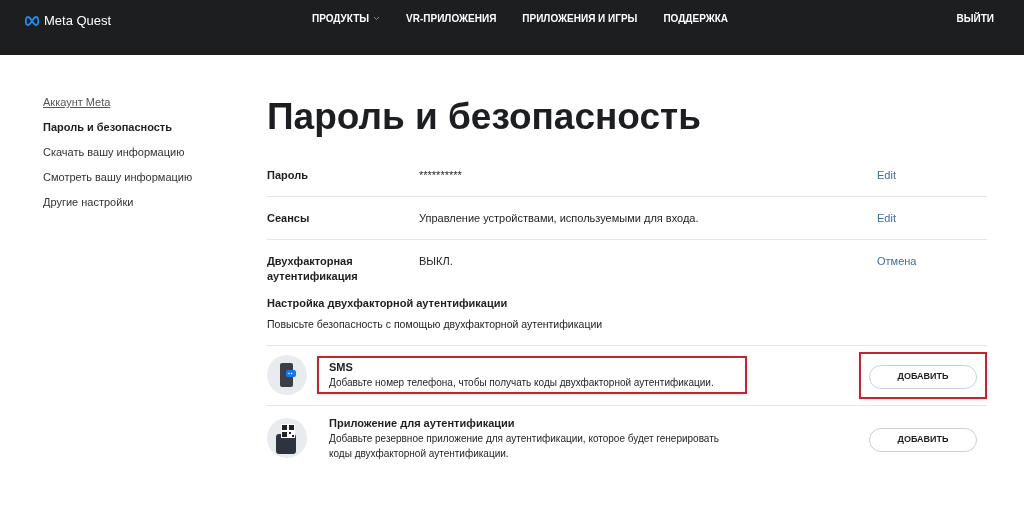 This screenshot has width=1024, height=531. Describe the element at coordinates (78, 21) in the screenshot. I see `logo-text: Meta Quest` at that location.